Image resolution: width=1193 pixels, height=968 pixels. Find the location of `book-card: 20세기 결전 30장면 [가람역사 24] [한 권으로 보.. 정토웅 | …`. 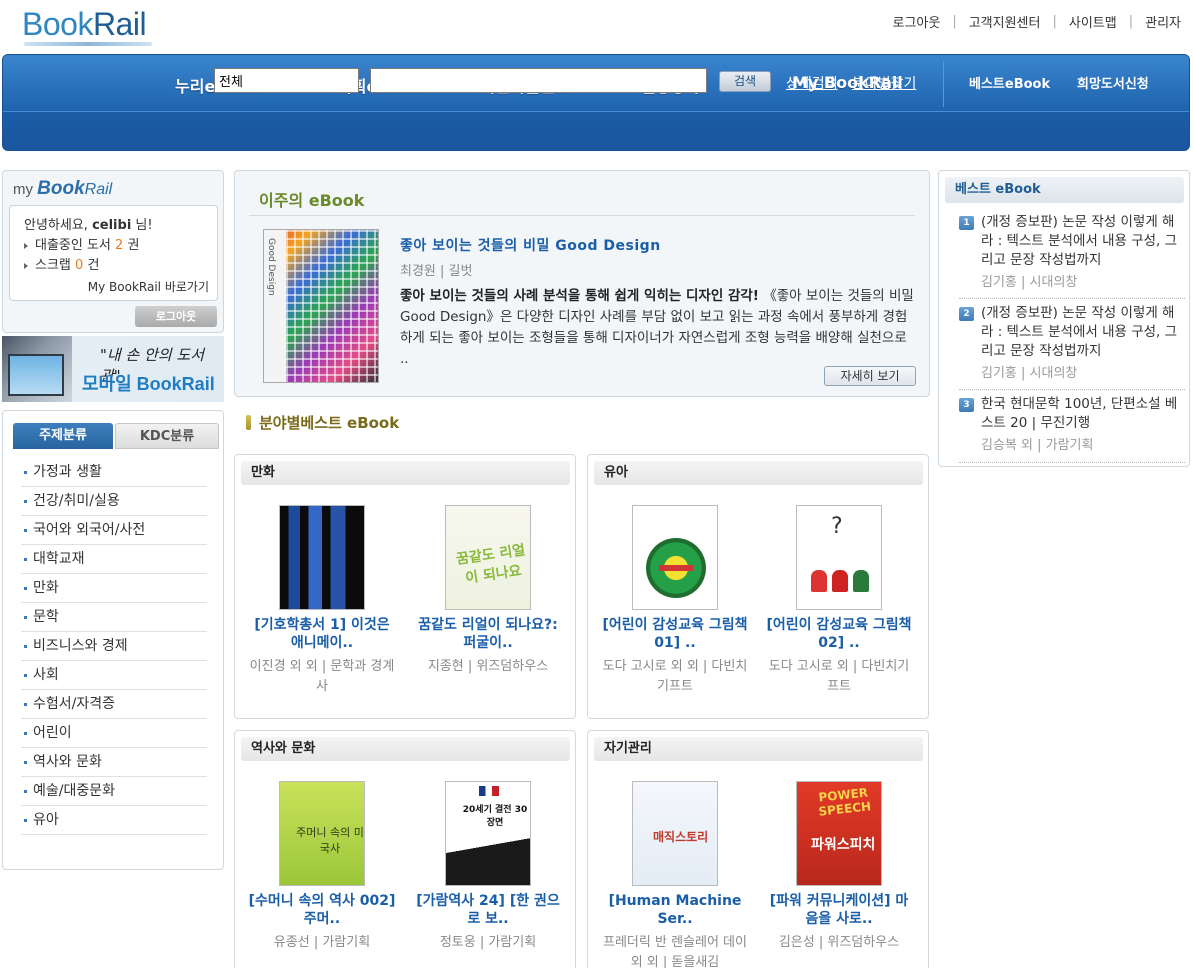

book-card: 20세기 결전 30장면 [가람역사 24] [한 권으로 보.. 정토웅 | … is located at coordinates (488, 867).